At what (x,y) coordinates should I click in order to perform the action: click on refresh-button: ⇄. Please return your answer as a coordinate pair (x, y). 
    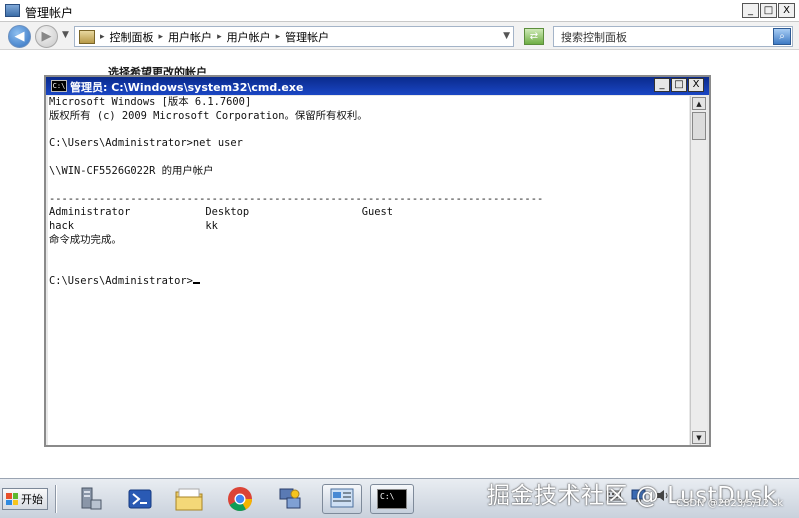
    Looking at the image, I should click on (534, 36).